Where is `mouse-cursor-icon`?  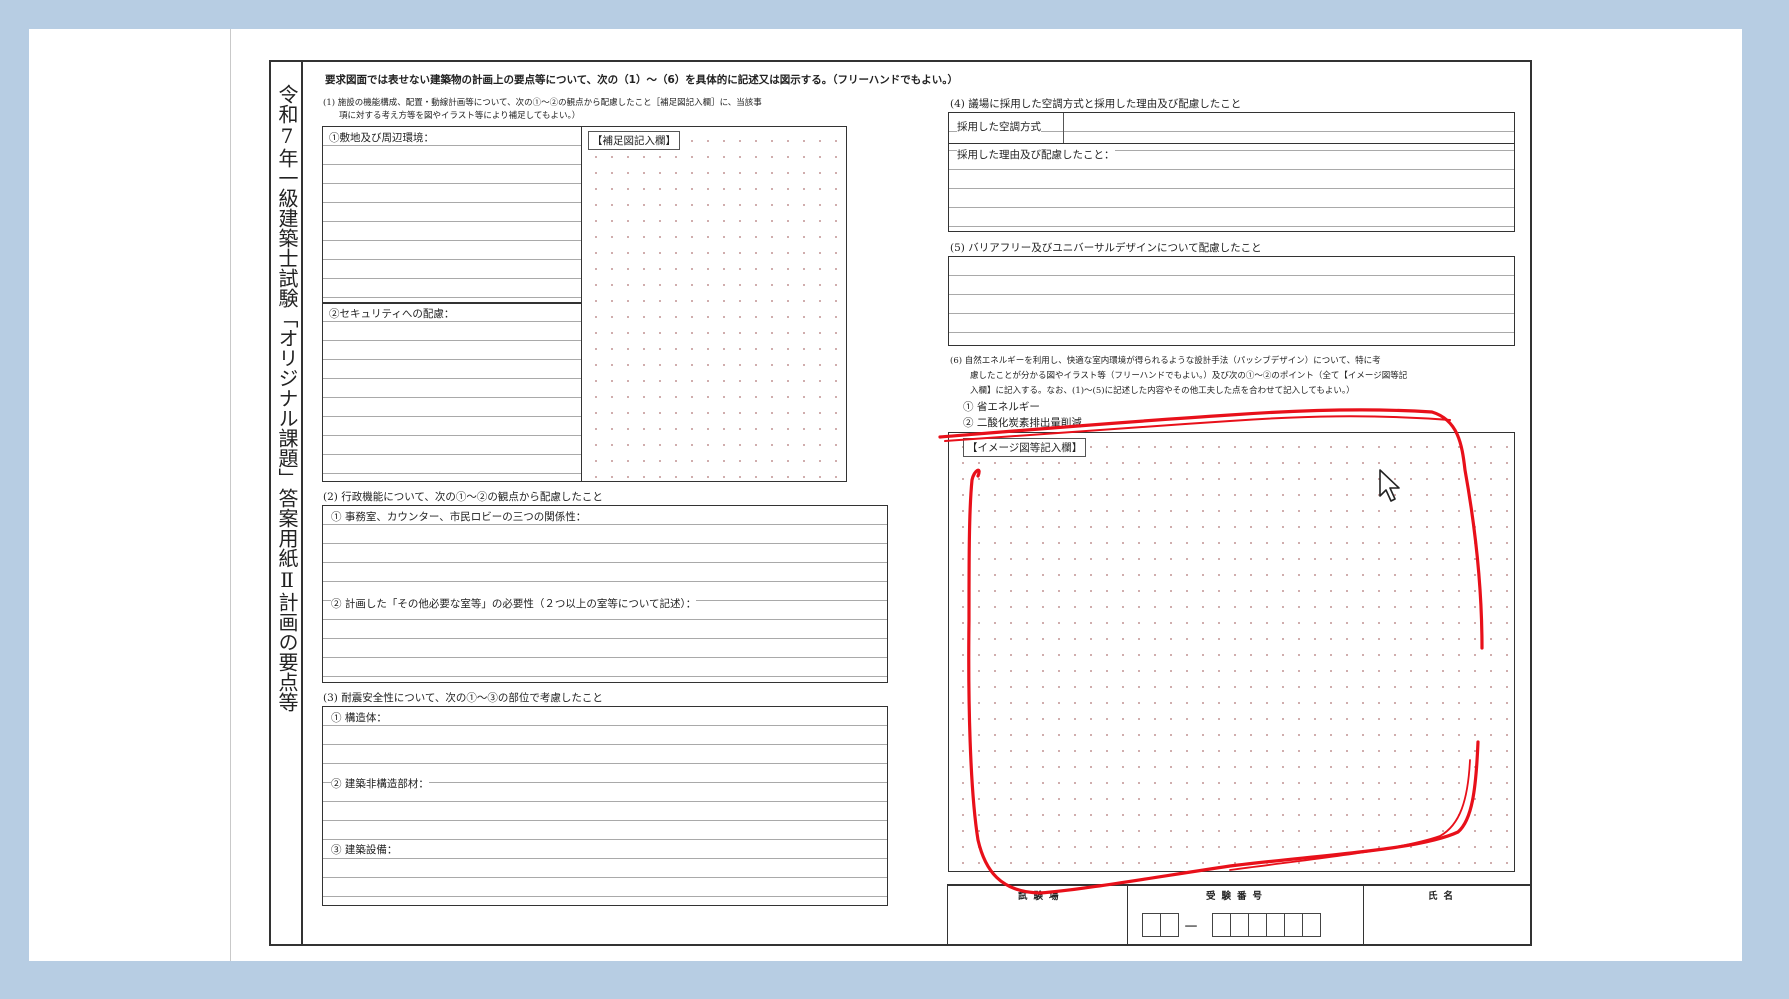 mouse-cursor-icon is located at coordinates (1389, 485).